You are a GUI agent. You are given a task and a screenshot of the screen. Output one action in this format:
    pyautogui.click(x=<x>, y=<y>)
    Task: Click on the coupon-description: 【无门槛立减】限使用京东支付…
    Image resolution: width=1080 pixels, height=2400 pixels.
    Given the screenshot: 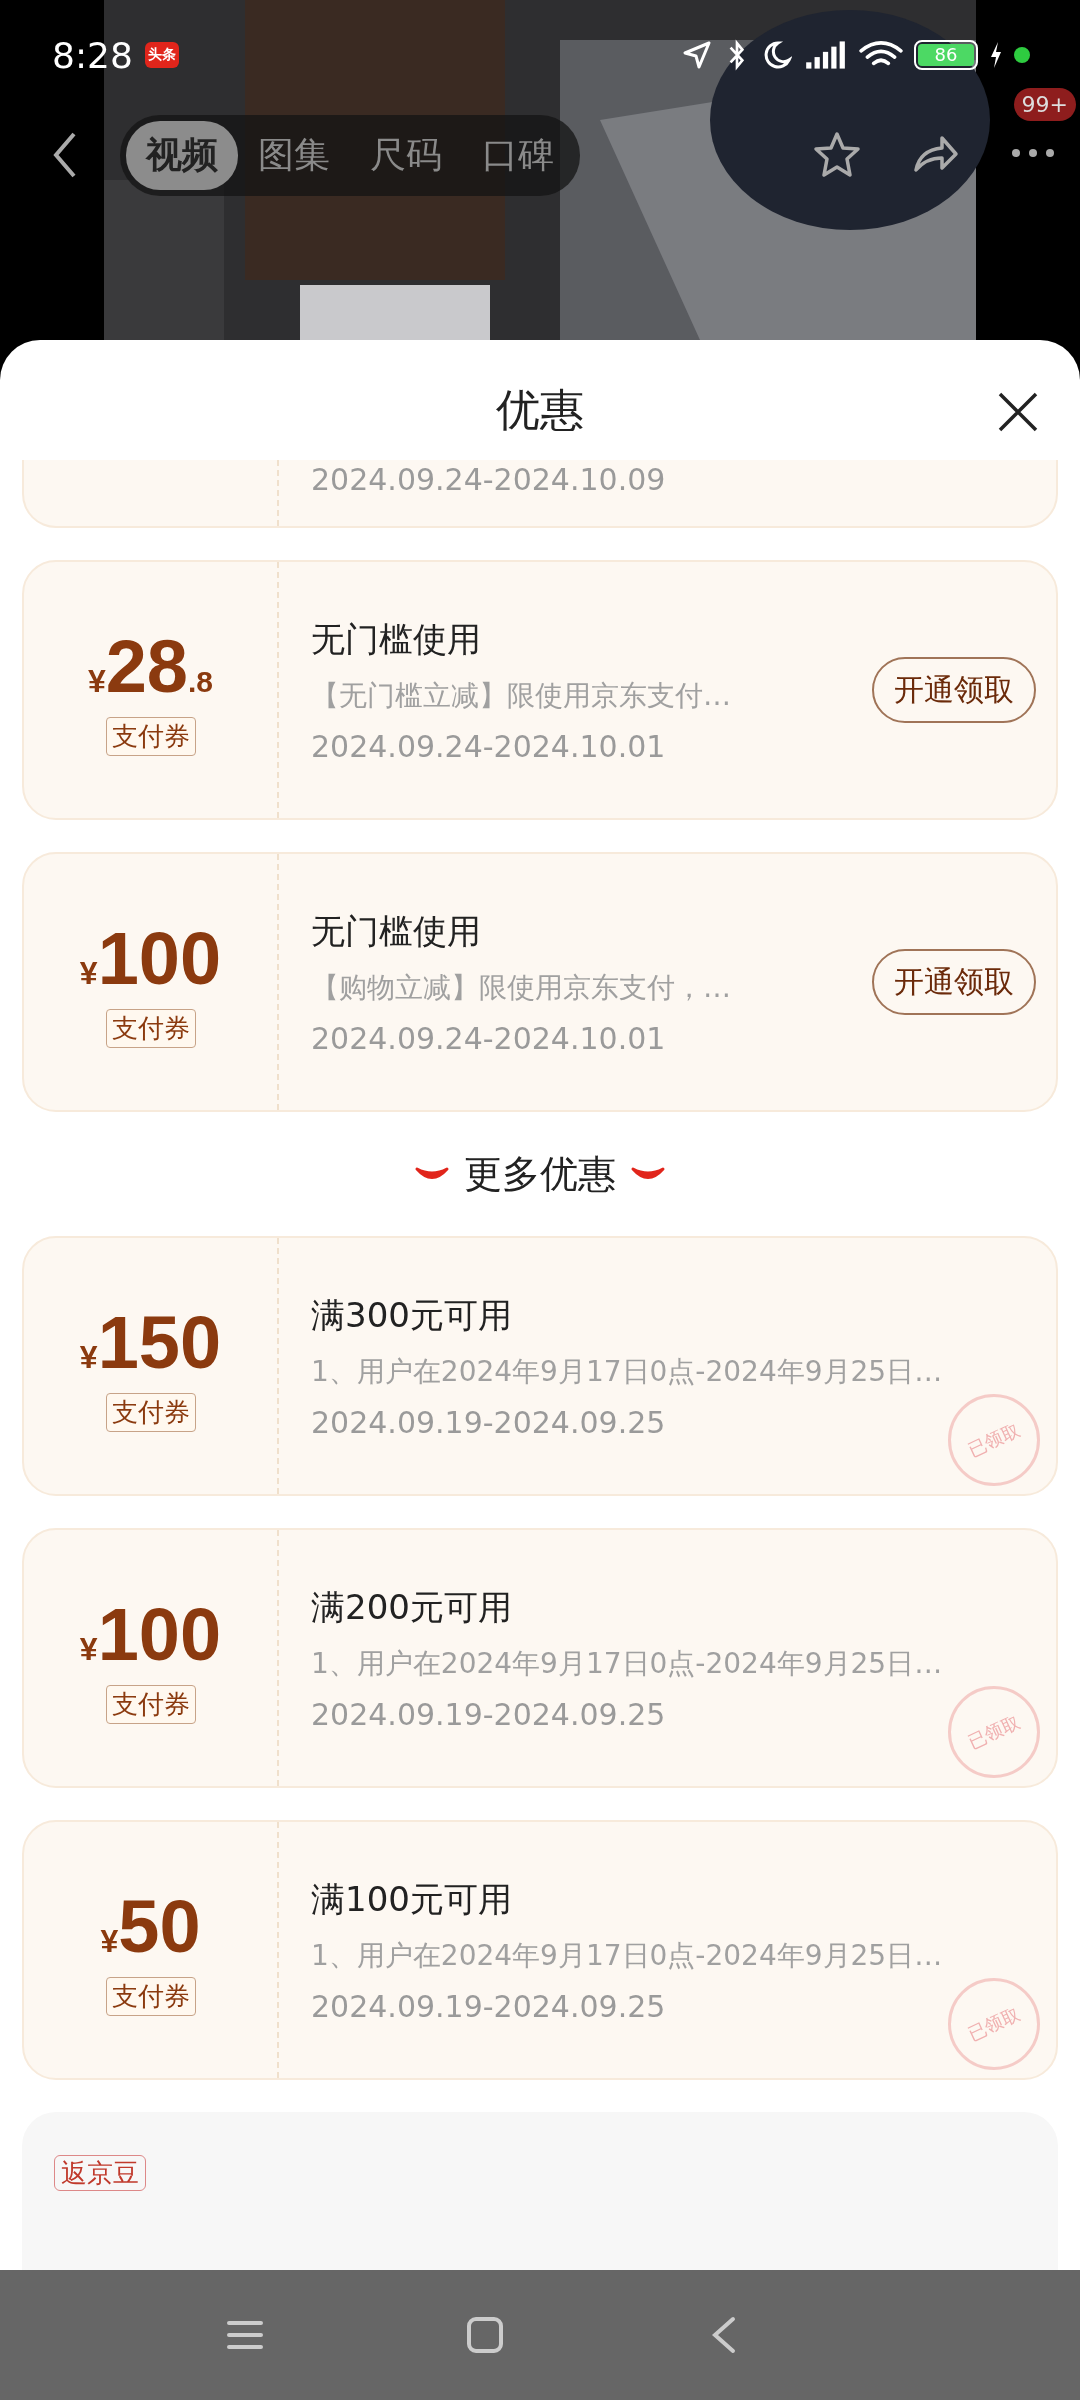 What is the action you would take?
    pyautogui.click(x=521, y=695)
    